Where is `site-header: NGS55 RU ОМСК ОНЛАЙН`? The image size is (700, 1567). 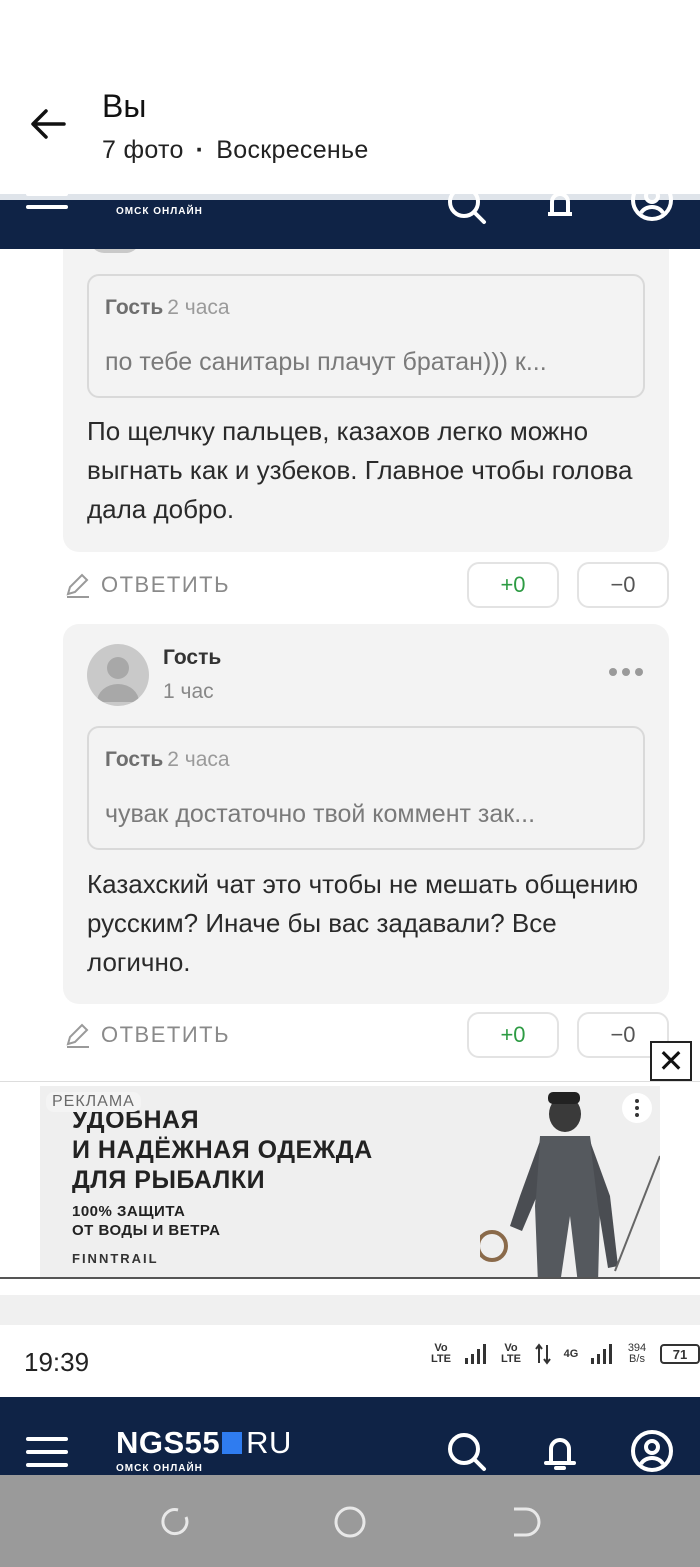
site-header: NGS55 RU ОМСК ОНЛАЙН is located at coordinates (350, 1436).